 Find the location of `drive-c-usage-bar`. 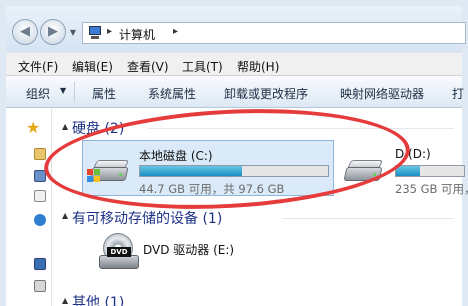

drive-c-usage-bar is located at coordinates (234, 171).